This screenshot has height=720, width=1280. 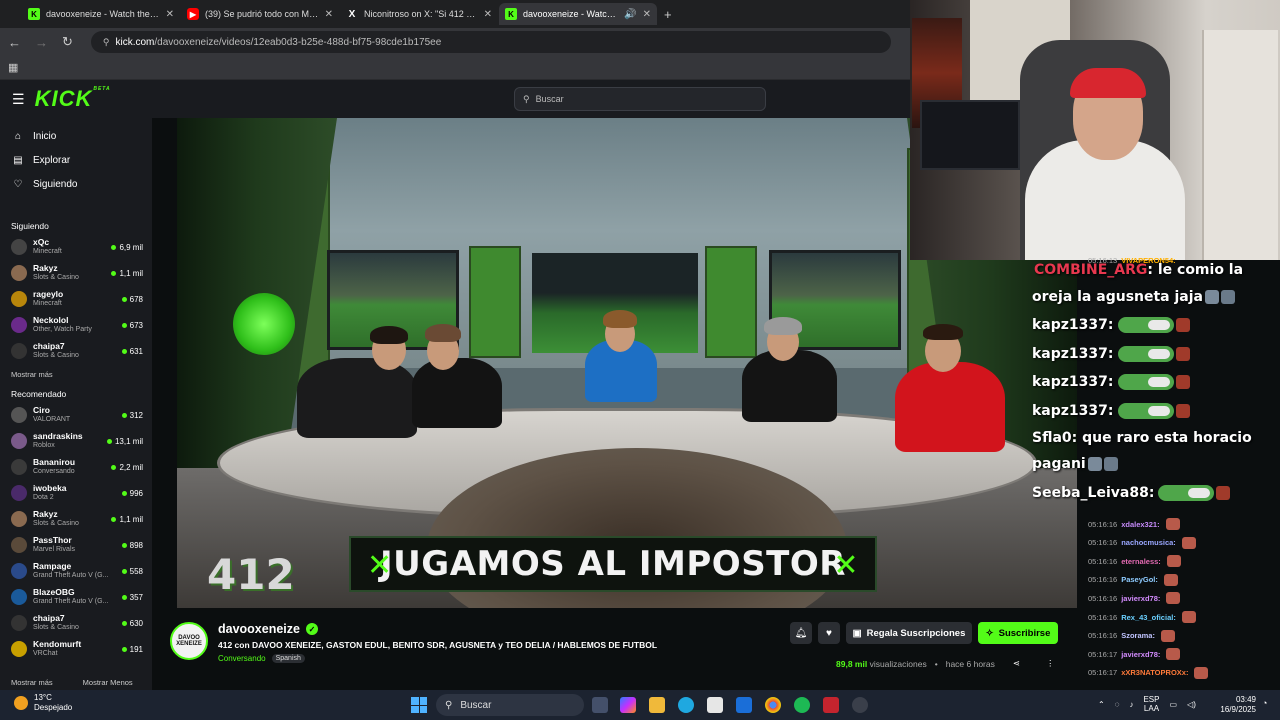 I want to click on forward-arrow-icon: →, so click(x=41, y=42).